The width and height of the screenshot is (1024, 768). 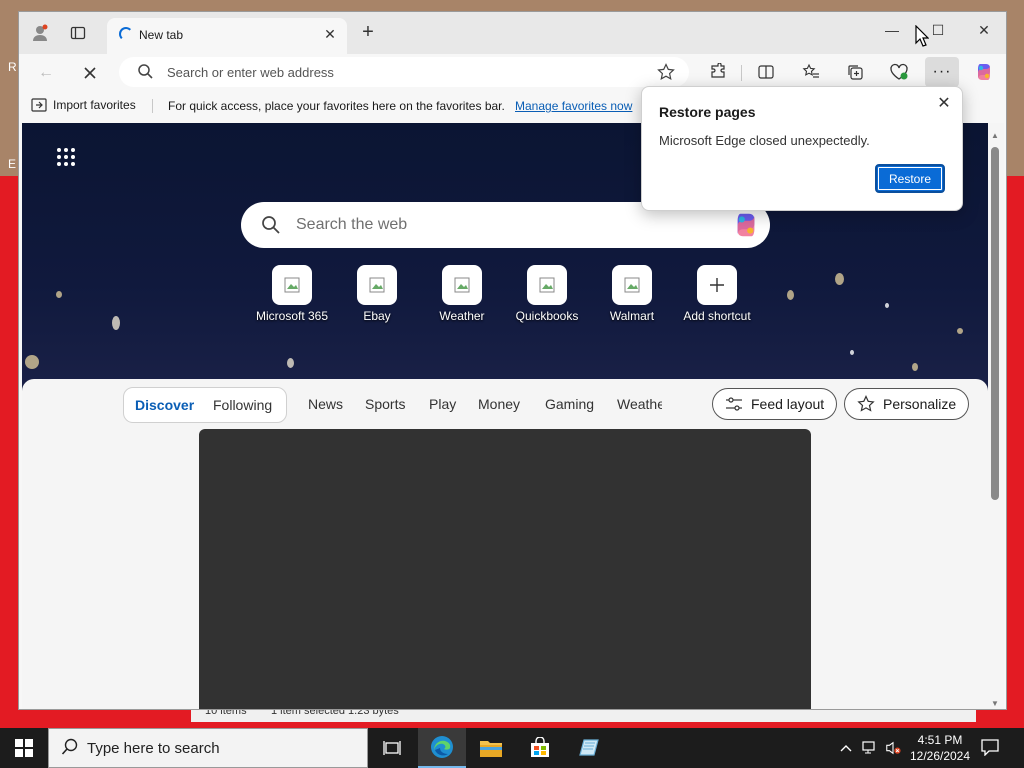 I want to click on microsoft-store-icon, so click(x=540, y=748).